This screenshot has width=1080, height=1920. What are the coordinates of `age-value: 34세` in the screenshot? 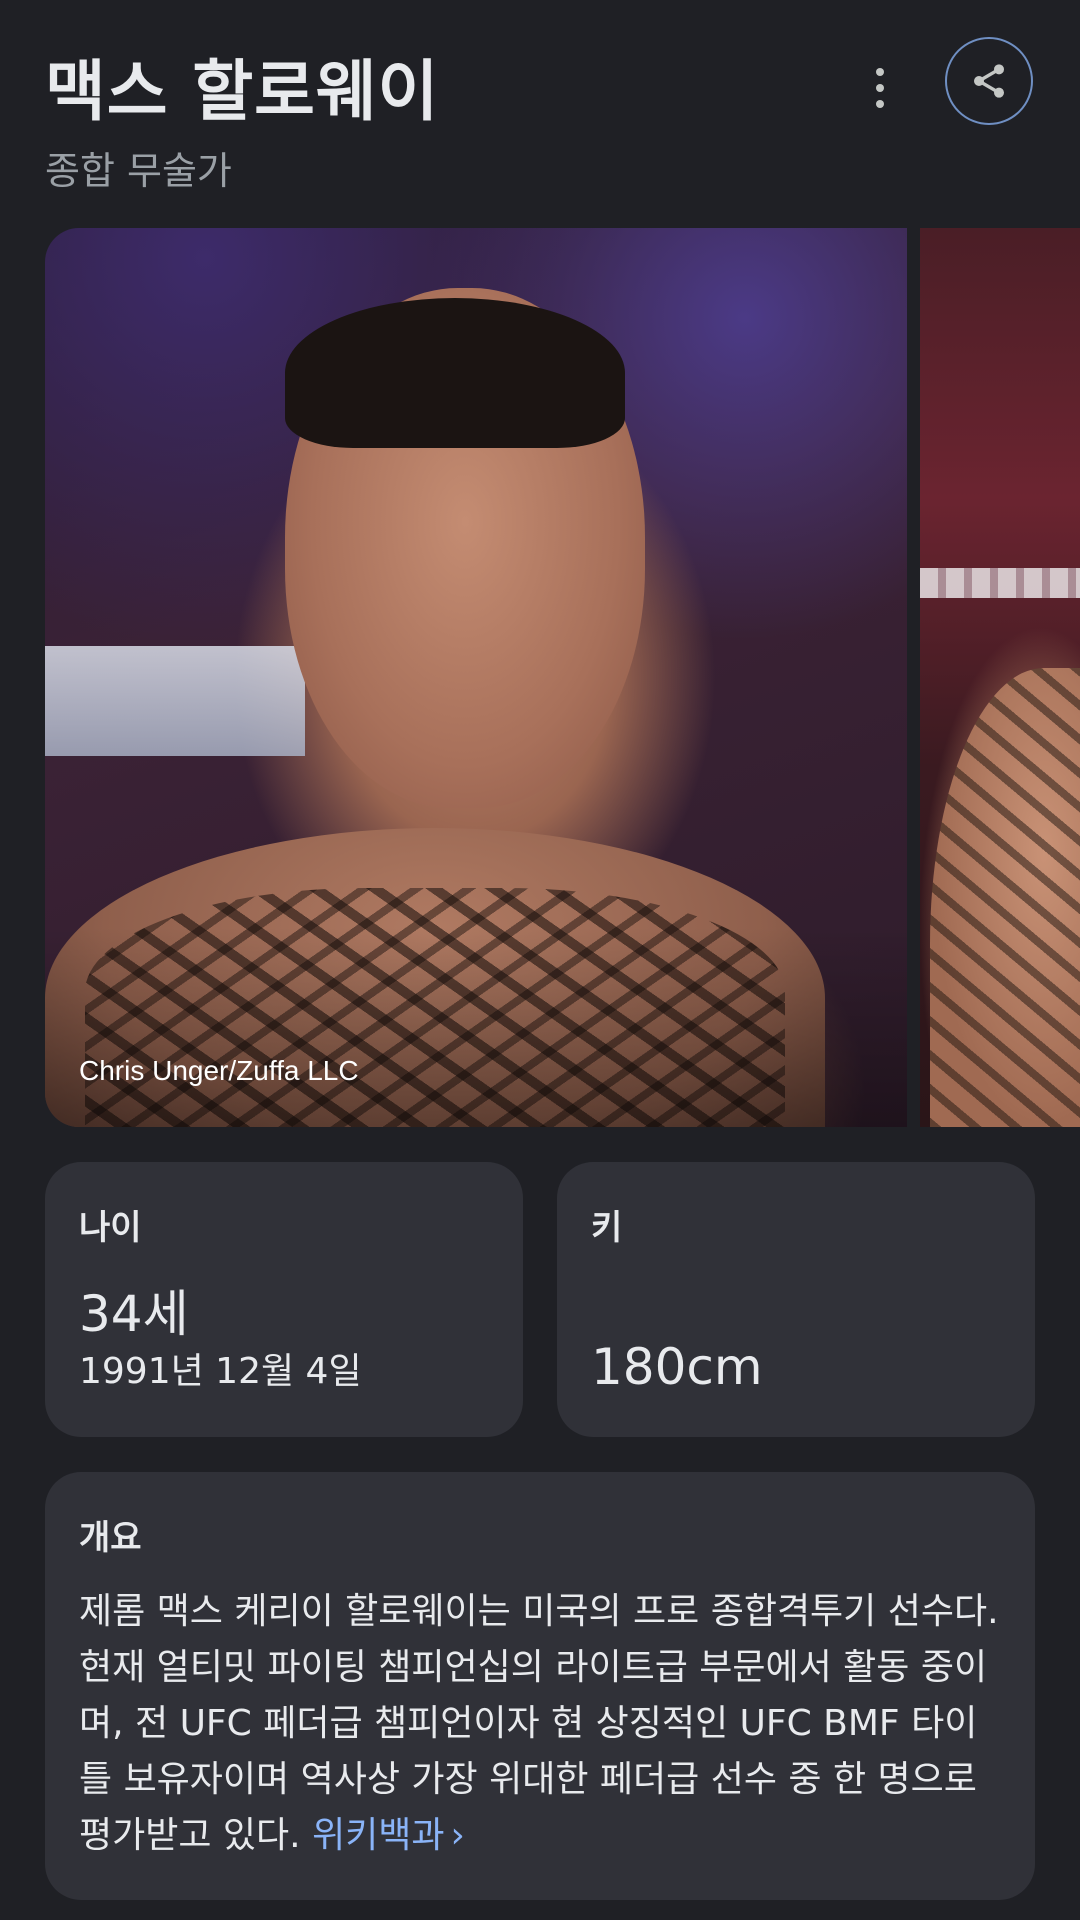 It's located at (134, 1314).